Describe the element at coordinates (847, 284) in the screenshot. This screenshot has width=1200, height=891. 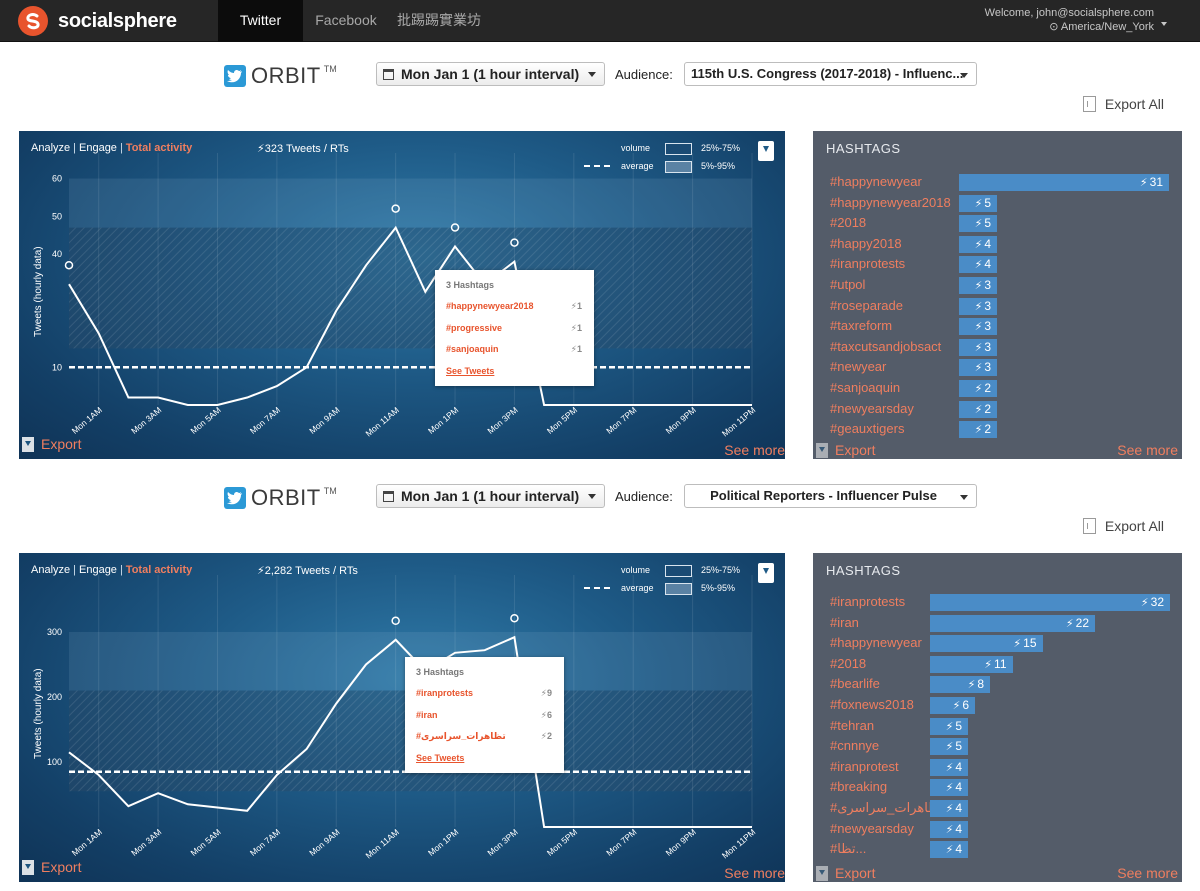
I see `hashtag-label: #utpol` at that location.